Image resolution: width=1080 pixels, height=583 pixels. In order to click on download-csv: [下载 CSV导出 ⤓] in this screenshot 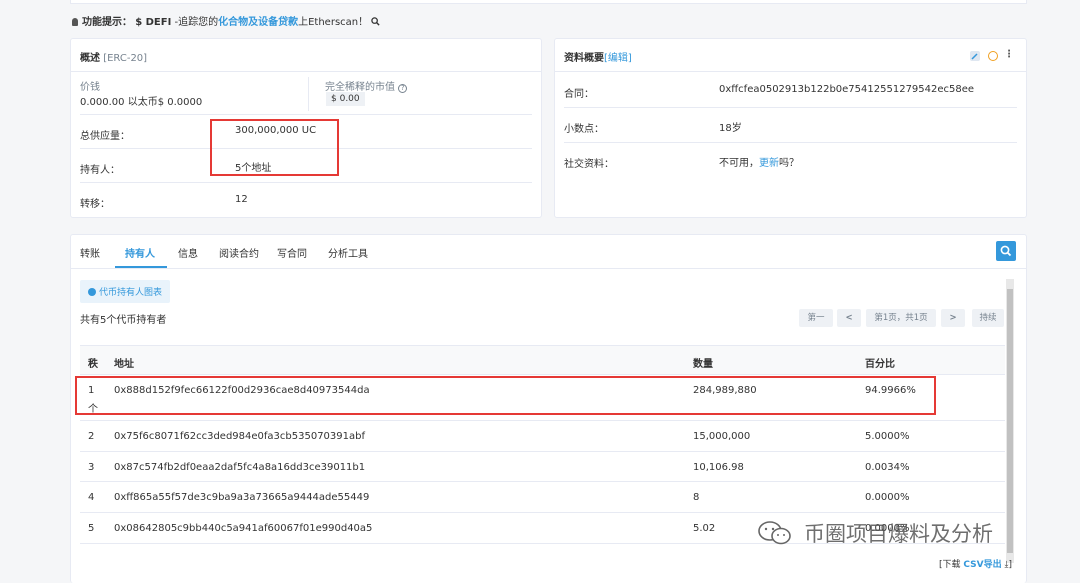, I will do `click(975, 565)`.